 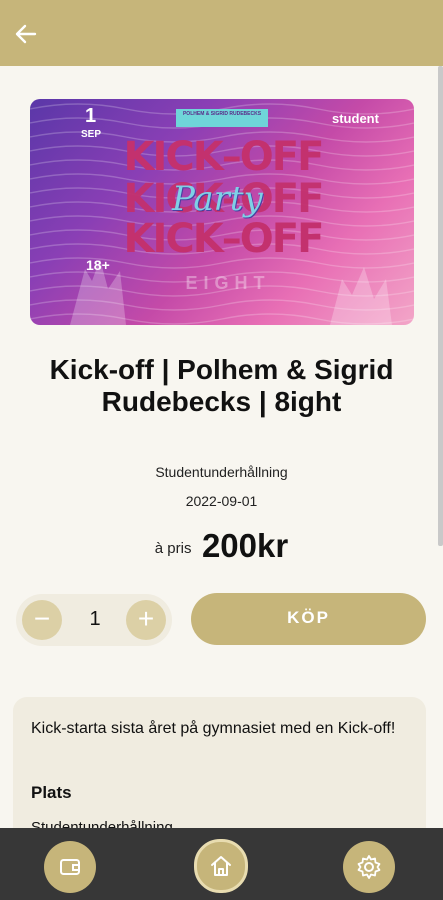 What do you see at coordinates (91, 116) in the screenshot?
I see `banner-day: 1` at bounding box center [91, 116].